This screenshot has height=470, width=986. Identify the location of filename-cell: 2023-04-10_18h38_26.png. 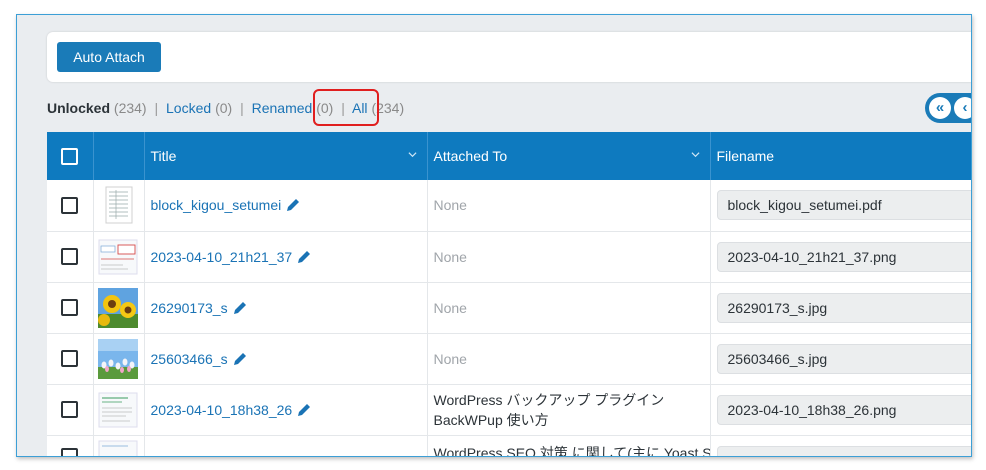
(840, 410).